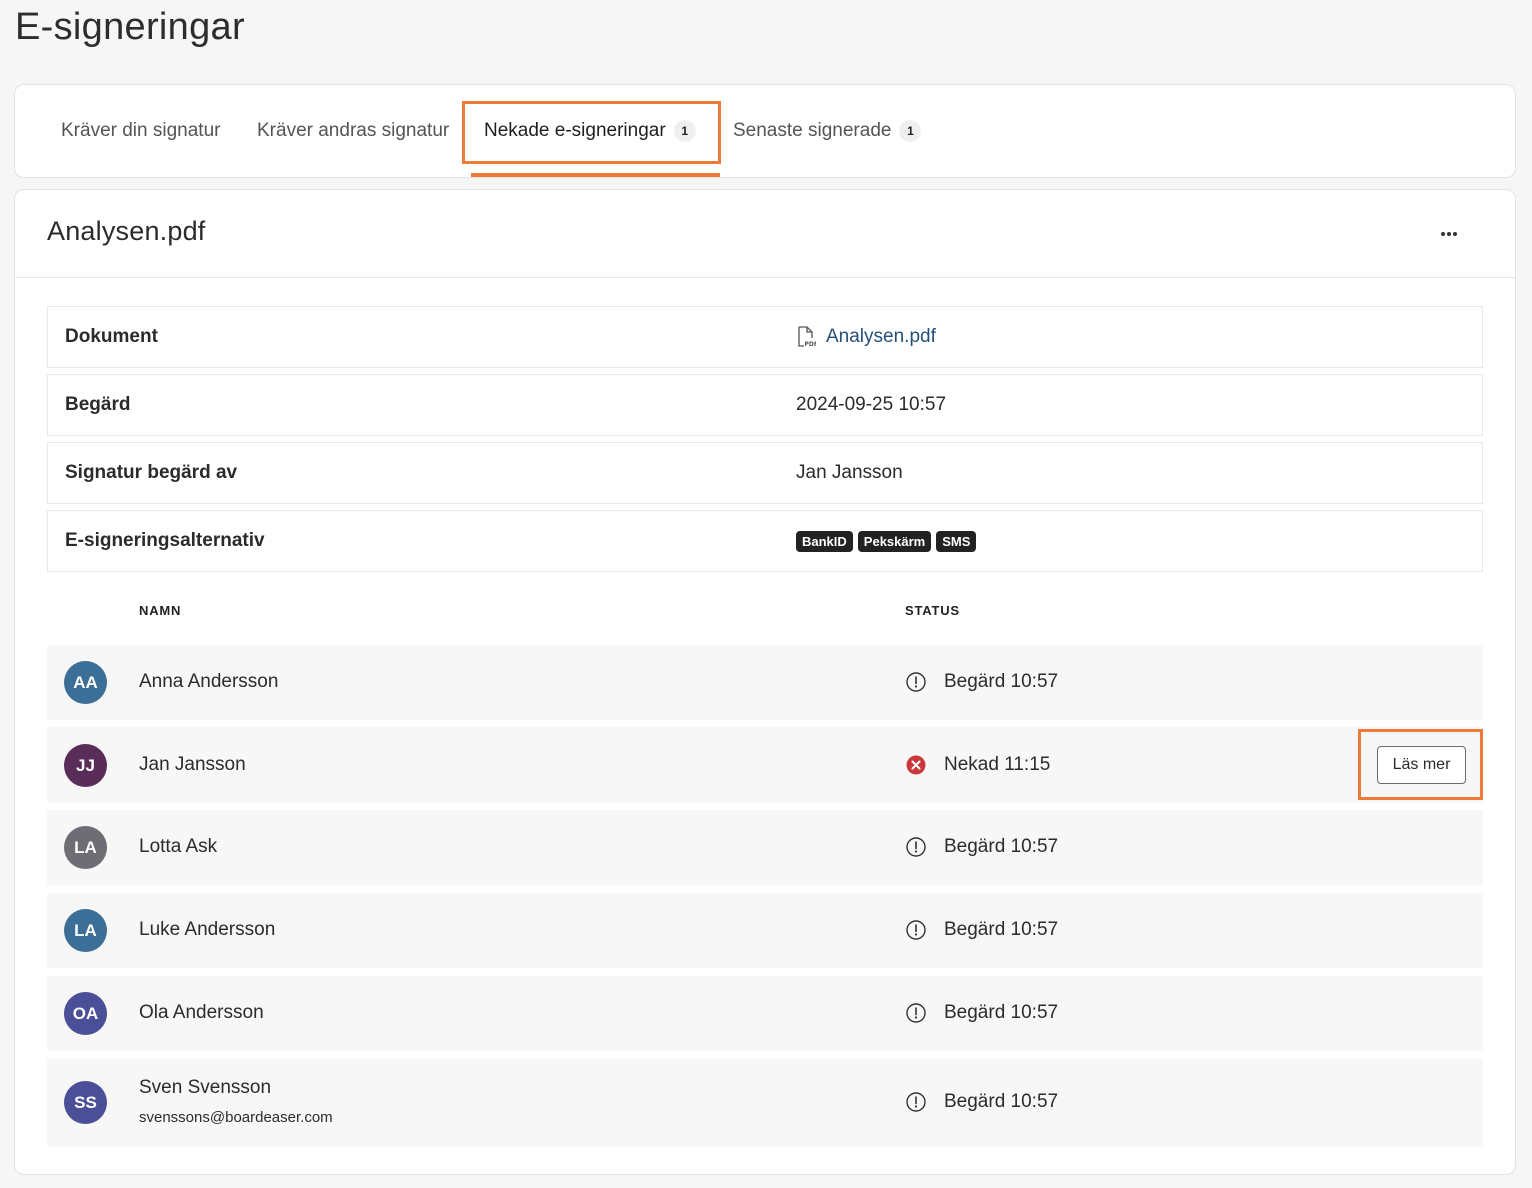 This screenshot has width=1532, height=1188. I want to click on info-label: E-signeringsalternativ, so click(165, 540).